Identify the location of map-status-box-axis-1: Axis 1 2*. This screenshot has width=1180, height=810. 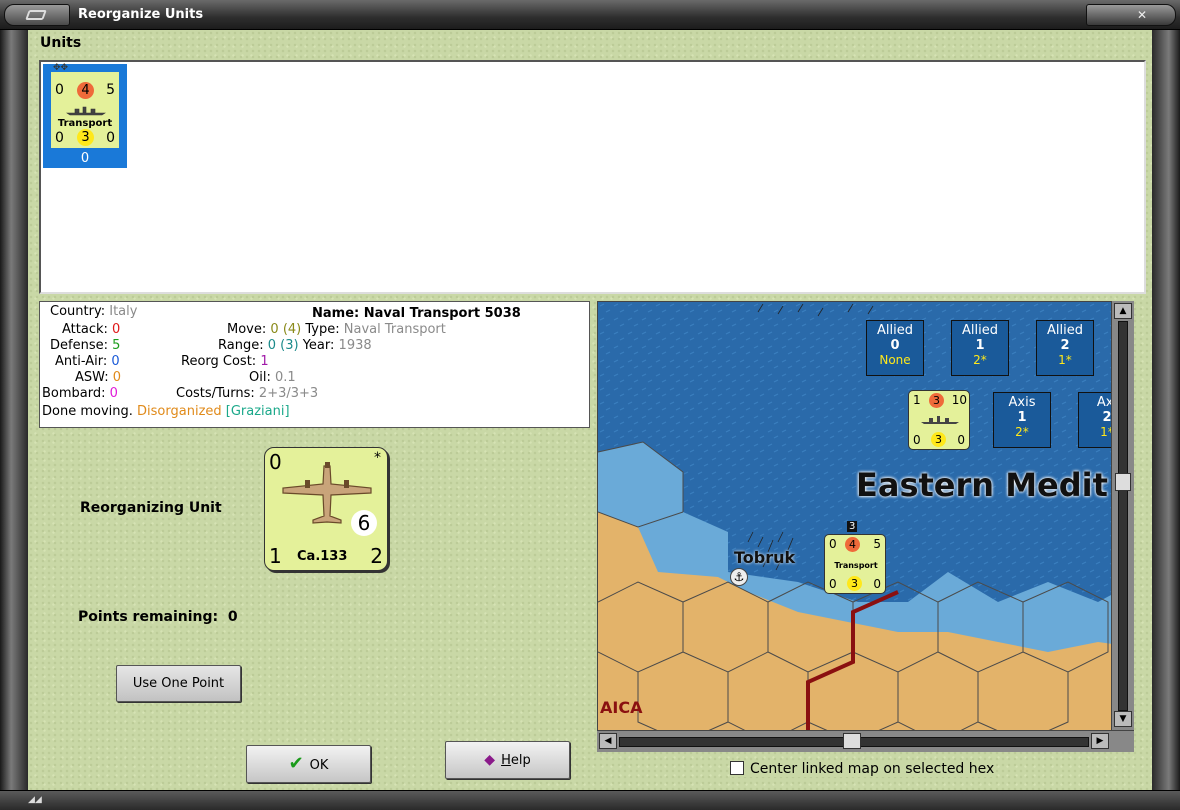
(1022, 420).